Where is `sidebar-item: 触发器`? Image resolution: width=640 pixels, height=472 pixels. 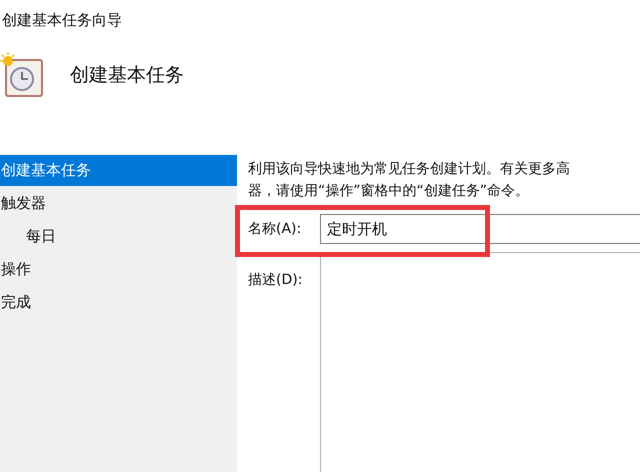
sidebar-item: 触发器 is located at coordinates (118, 203).